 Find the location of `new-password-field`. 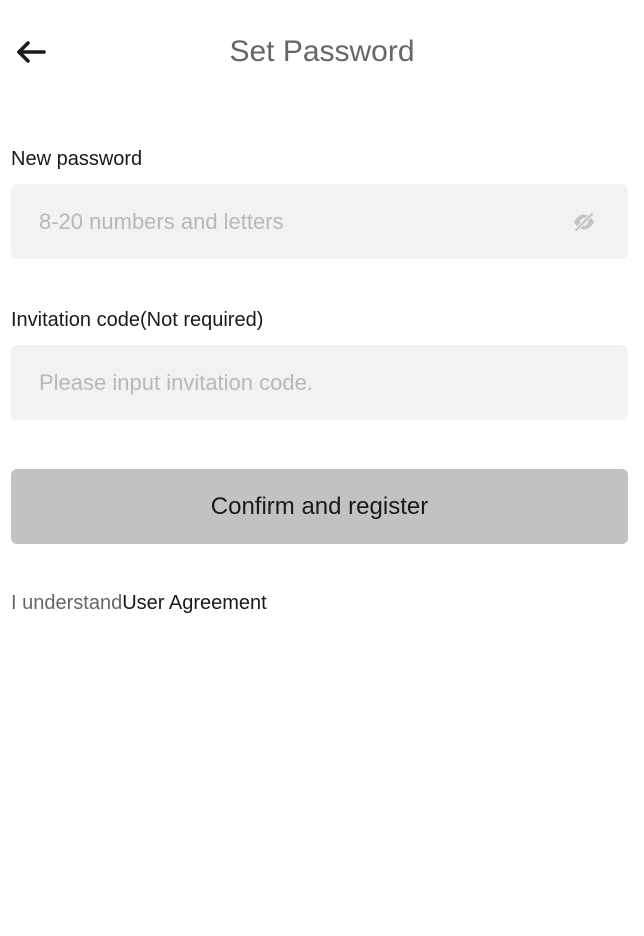

new-password-field is located at coordinates (319, 221).